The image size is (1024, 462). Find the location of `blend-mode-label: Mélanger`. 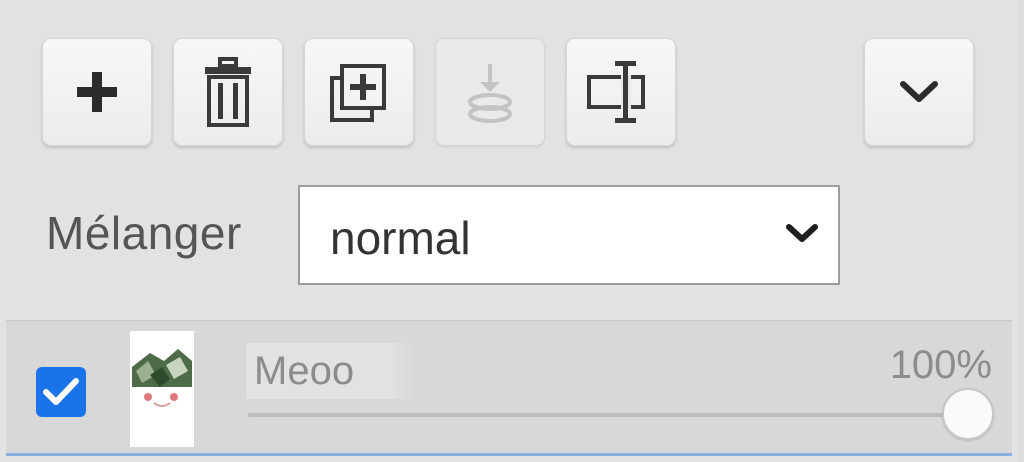

blend-mode-label: Mélanger is located at coordinates (144, 233).